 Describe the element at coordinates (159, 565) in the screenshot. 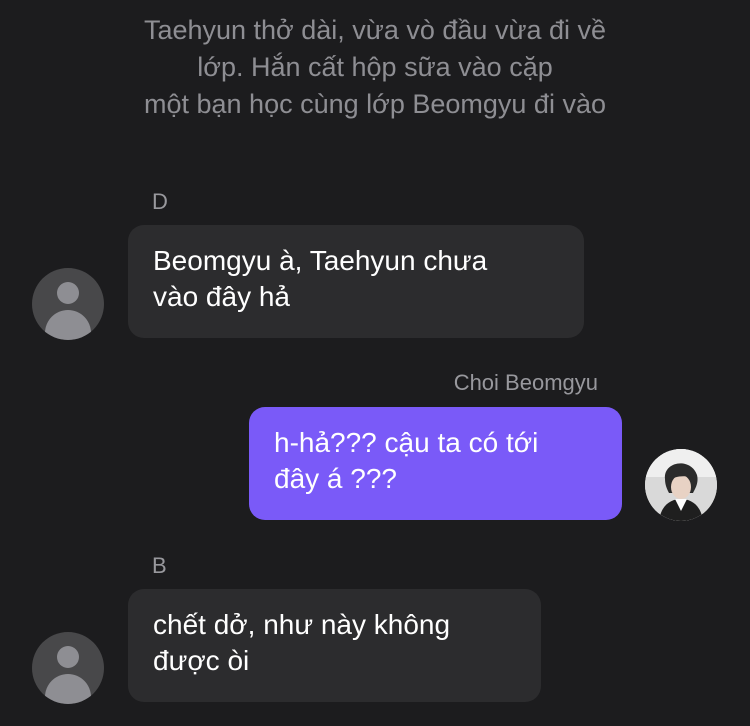

I see `sender-name: B` at that location.